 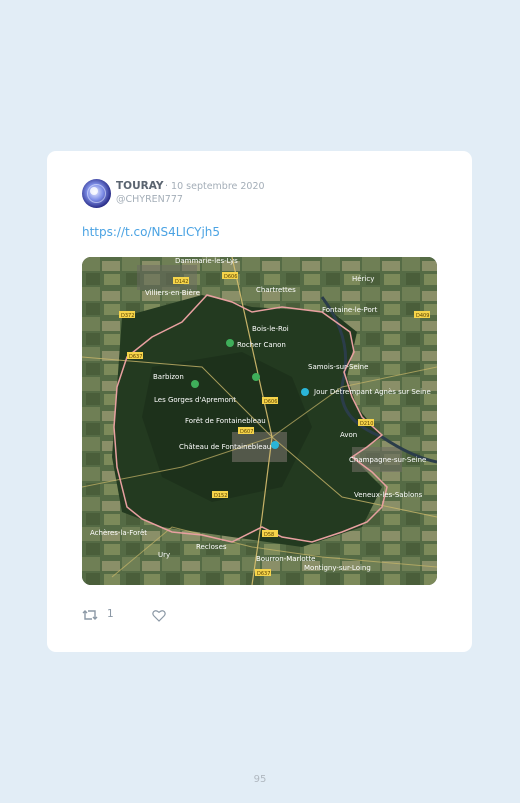 I want to click on place-label: Dammarie-les-Lys, so click(x=206, y=261).